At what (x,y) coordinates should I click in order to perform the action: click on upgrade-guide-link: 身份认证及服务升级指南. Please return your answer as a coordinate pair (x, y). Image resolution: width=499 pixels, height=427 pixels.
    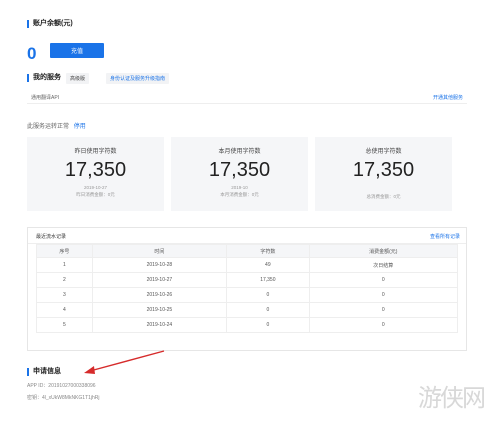
    Looking at the image, I should click on (138, 78).